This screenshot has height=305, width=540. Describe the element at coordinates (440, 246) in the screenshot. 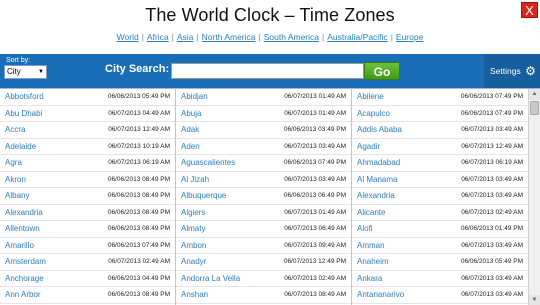

I see `table-row: Amman 06/07/2013 03:49 AM` at that location.